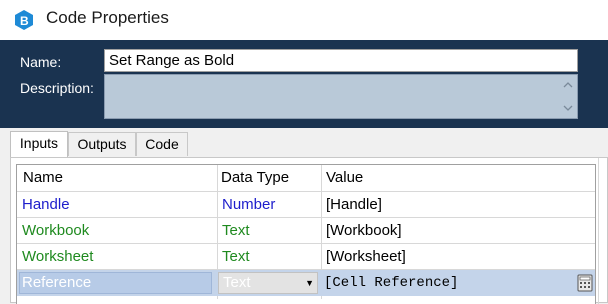 This screenshot has width=608, height=304. What do you see at coordinates (306, 256) in the screenshot?
I see `table-row: Worksheet Text [Worksheet]` at bounding box center [306, 256].